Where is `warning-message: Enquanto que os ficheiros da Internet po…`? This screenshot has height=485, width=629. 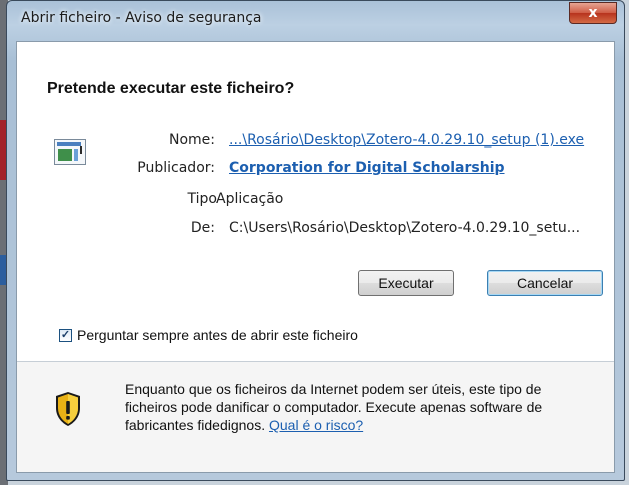
warning-message: Enquanto que os ficheiros da Internet po… is located at coordinates (360, 407).